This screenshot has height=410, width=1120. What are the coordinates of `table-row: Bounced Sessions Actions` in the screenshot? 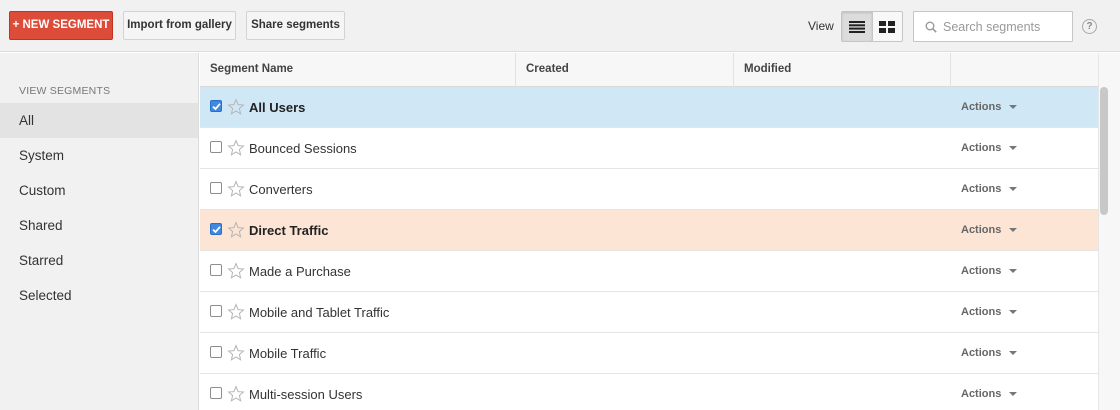 It's located at (649, 148).